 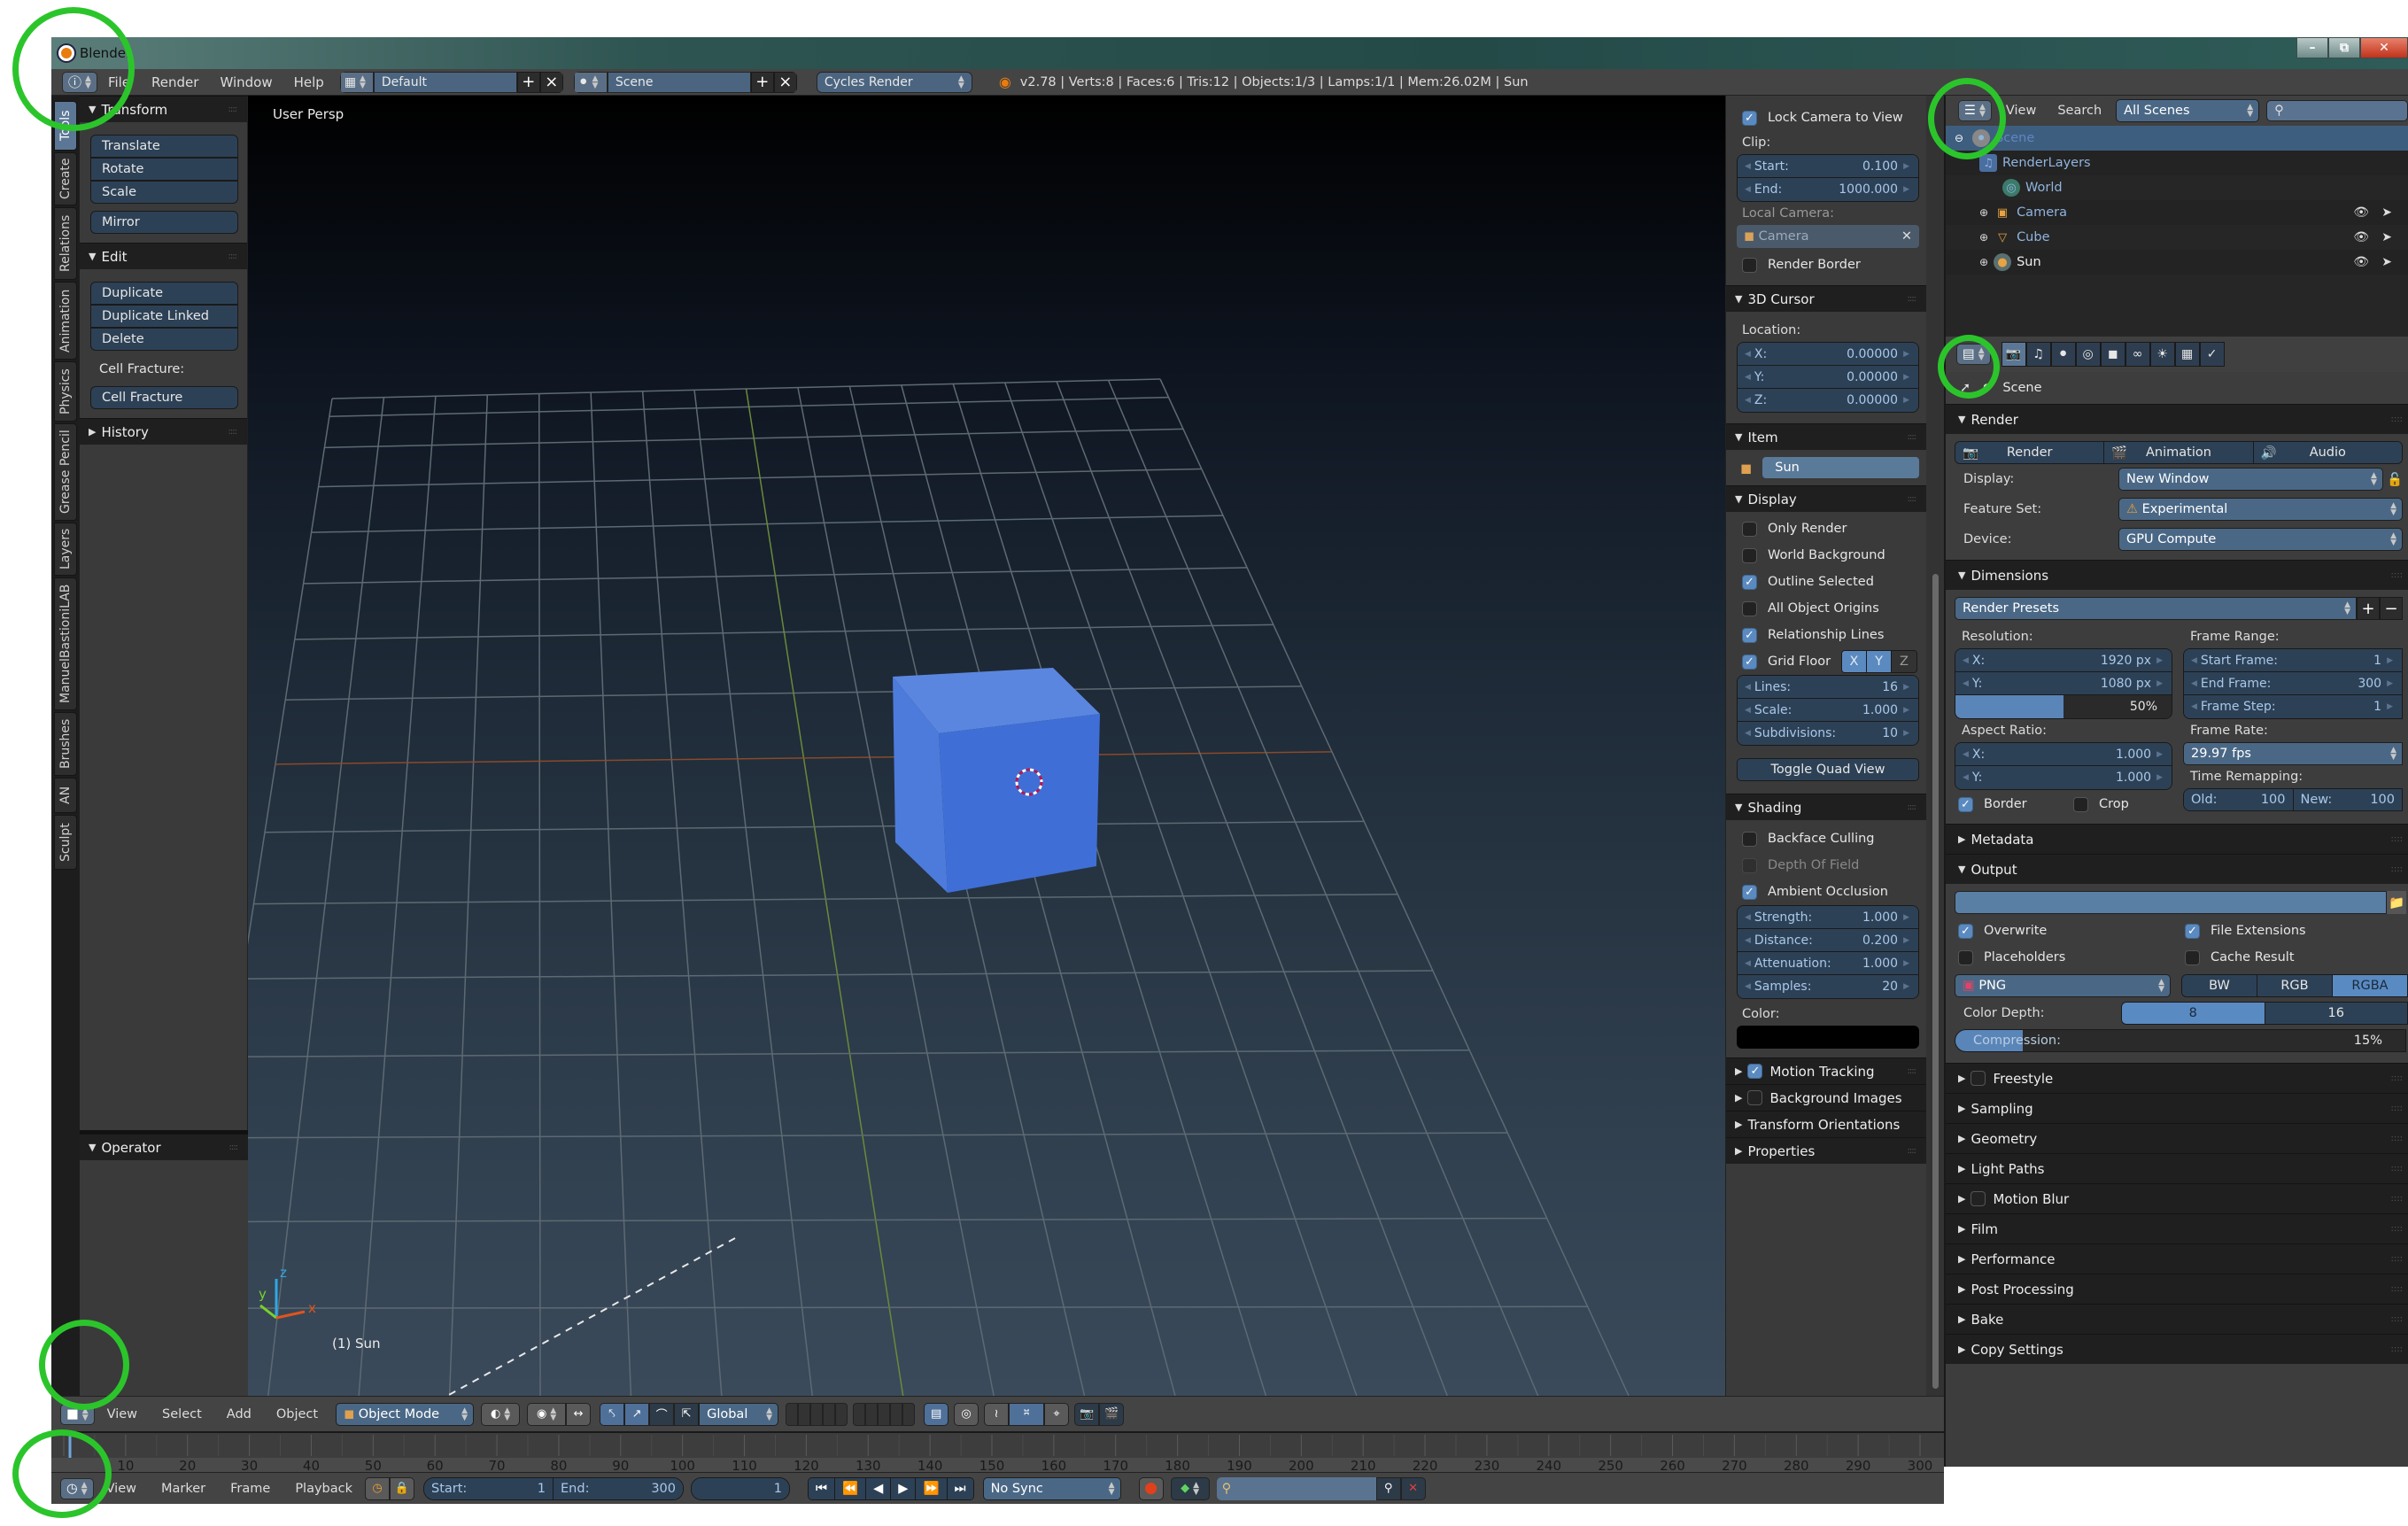 I want to click on menu-window: Window, so click(x=246, y=82).